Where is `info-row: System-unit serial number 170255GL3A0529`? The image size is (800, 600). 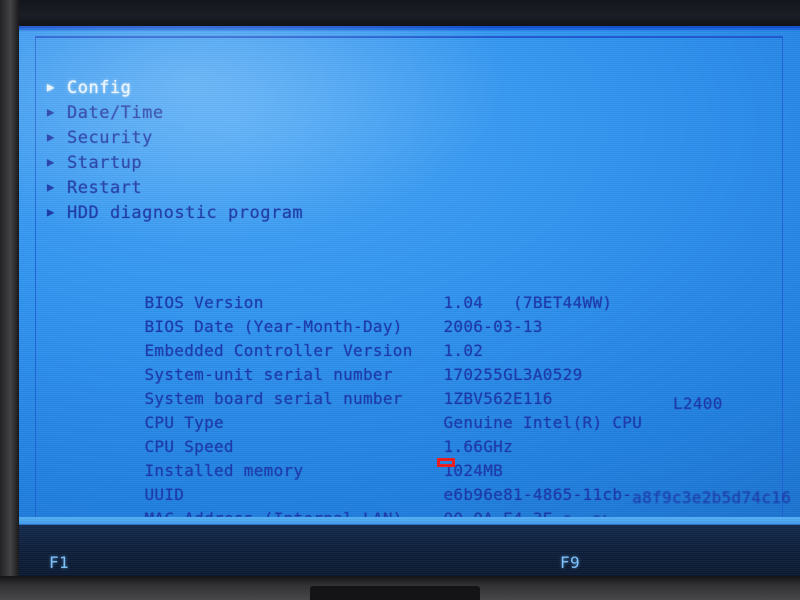
info-row: System-unit serial number 170255GL3A0529 is located at coordinates (428, 365).